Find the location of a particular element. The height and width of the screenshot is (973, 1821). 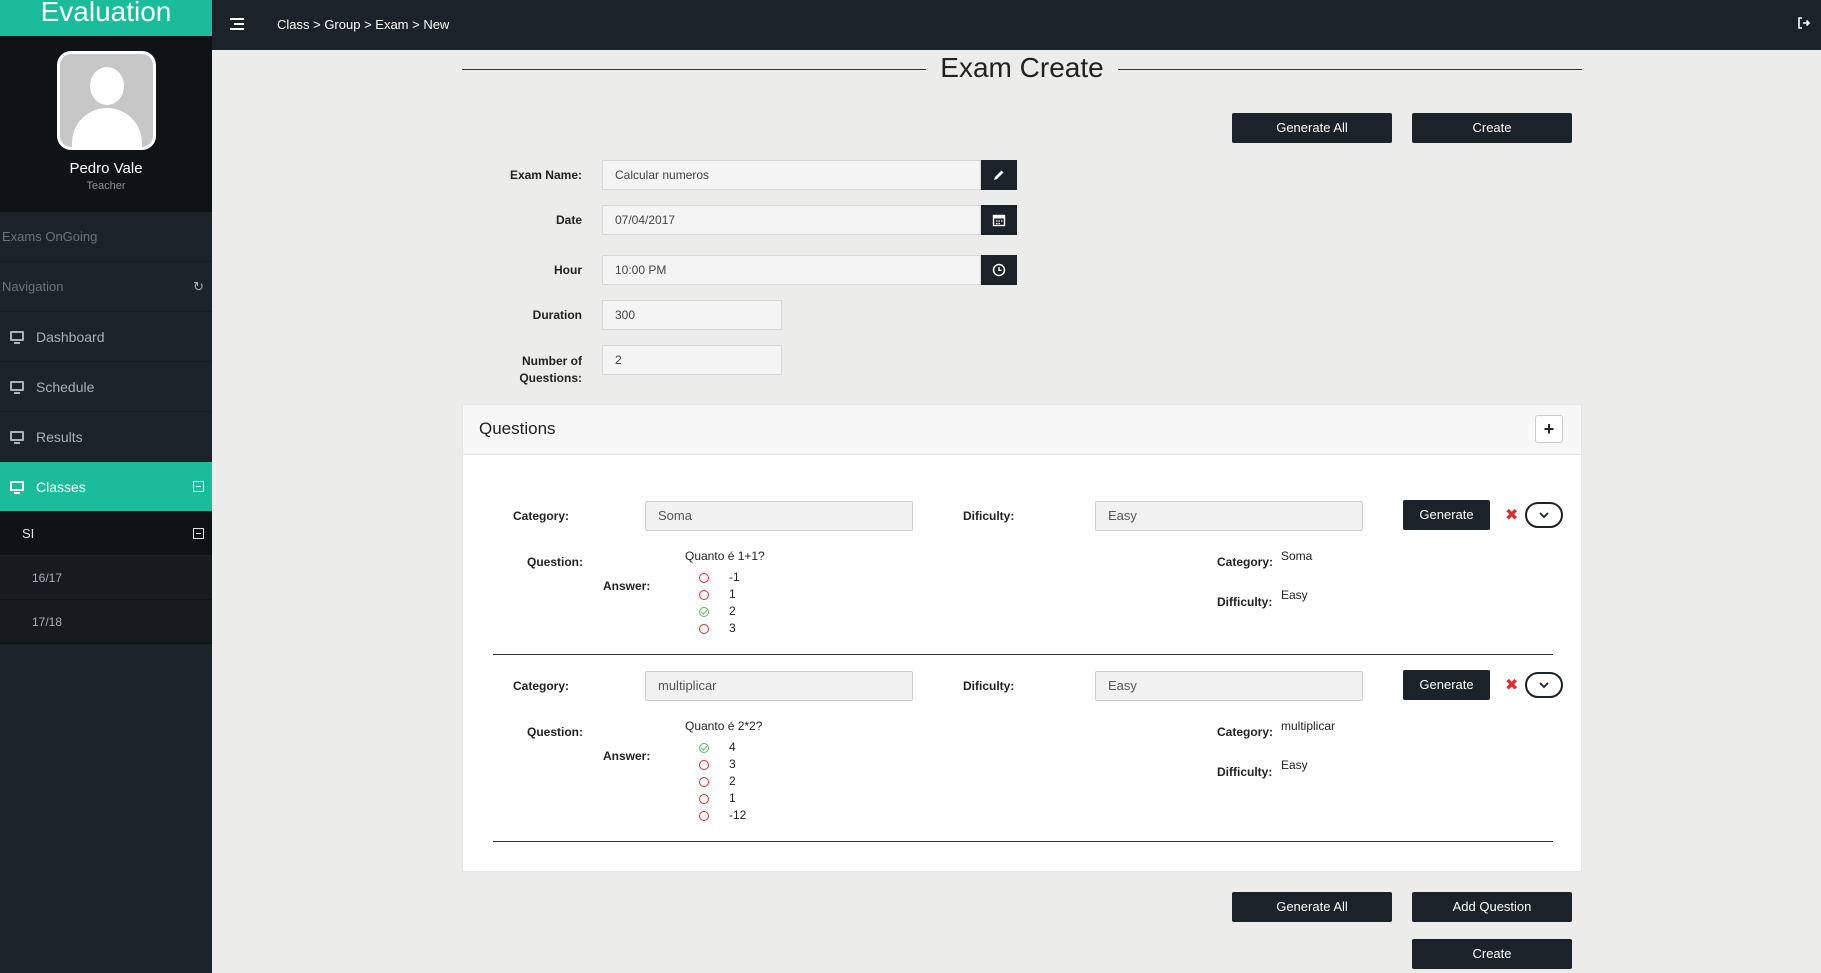

sidebar-year-1718: 17/18 is located at coordinates (106, 622).